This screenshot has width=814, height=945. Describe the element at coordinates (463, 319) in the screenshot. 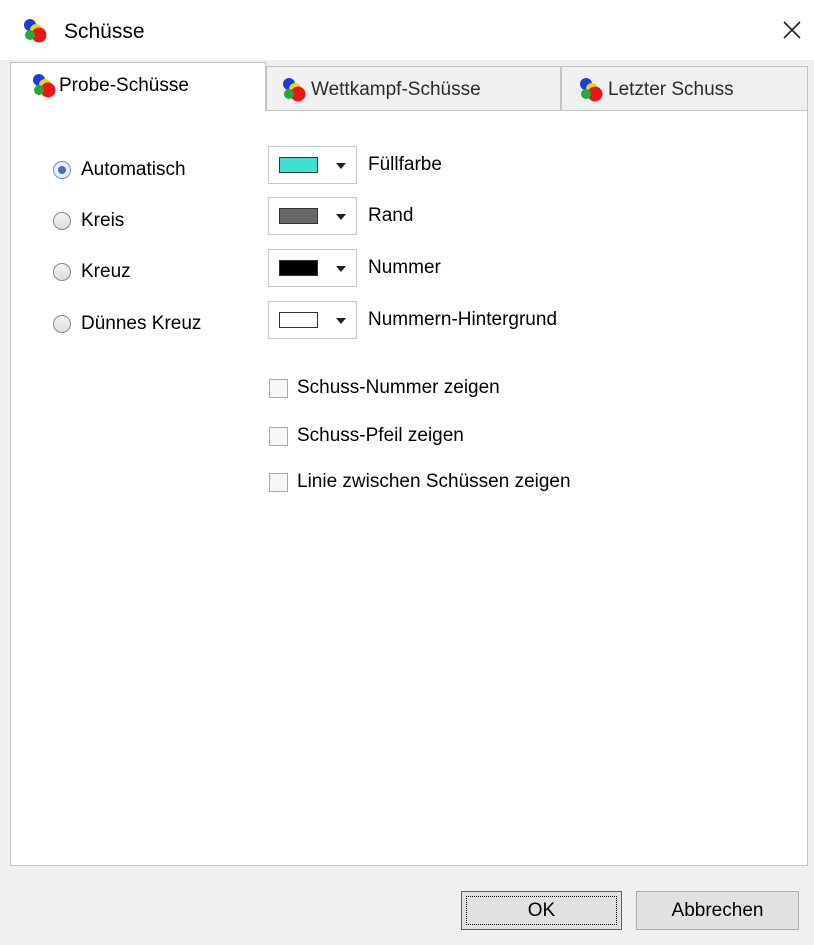

I see `color-label: Nummern-Hintergrund` at that location.